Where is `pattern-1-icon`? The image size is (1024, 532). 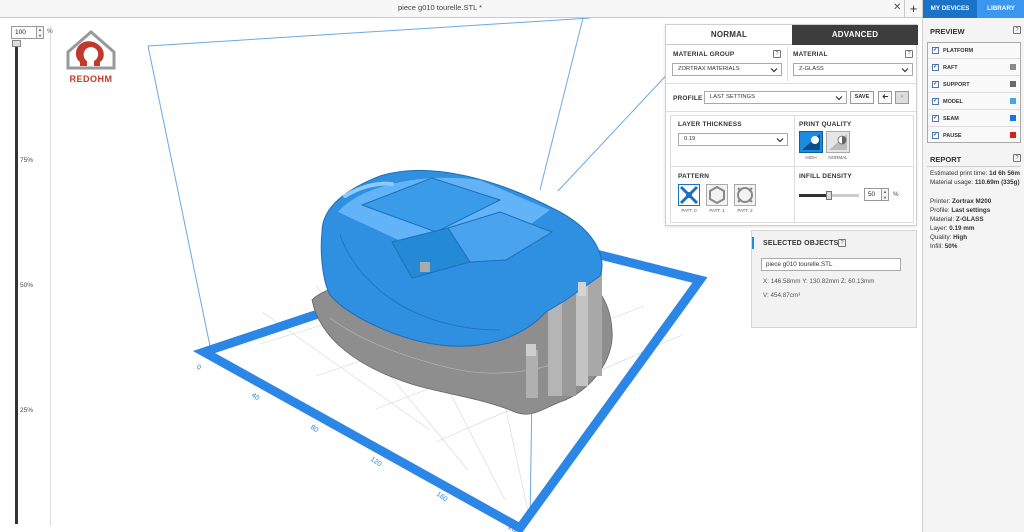
pattern-1-icon is located at coordinates (717, 195).